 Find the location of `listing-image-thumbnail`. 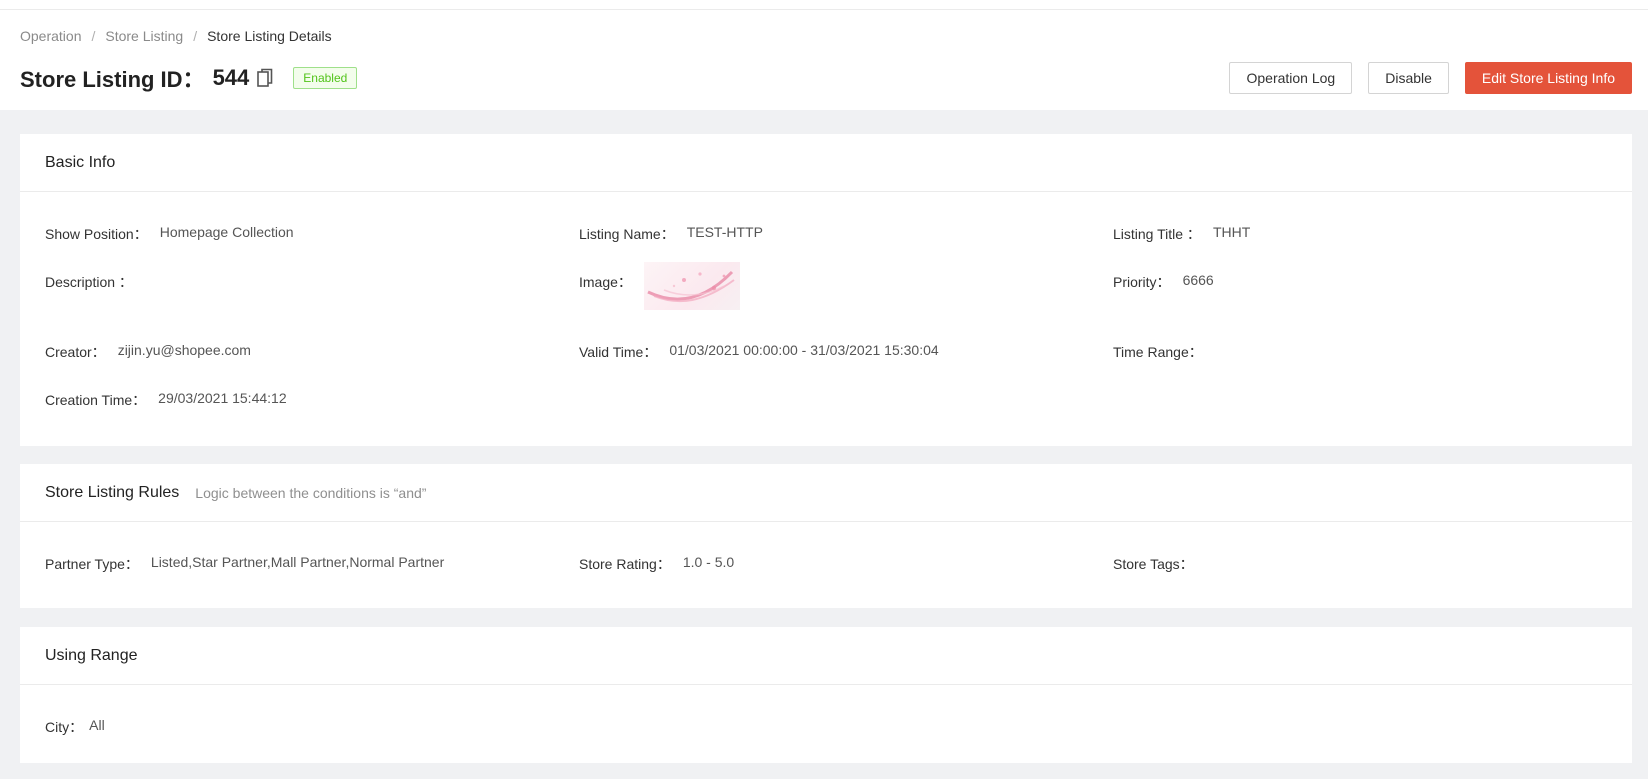

listing-image-thumbnail is located at coordinates (691, 286).